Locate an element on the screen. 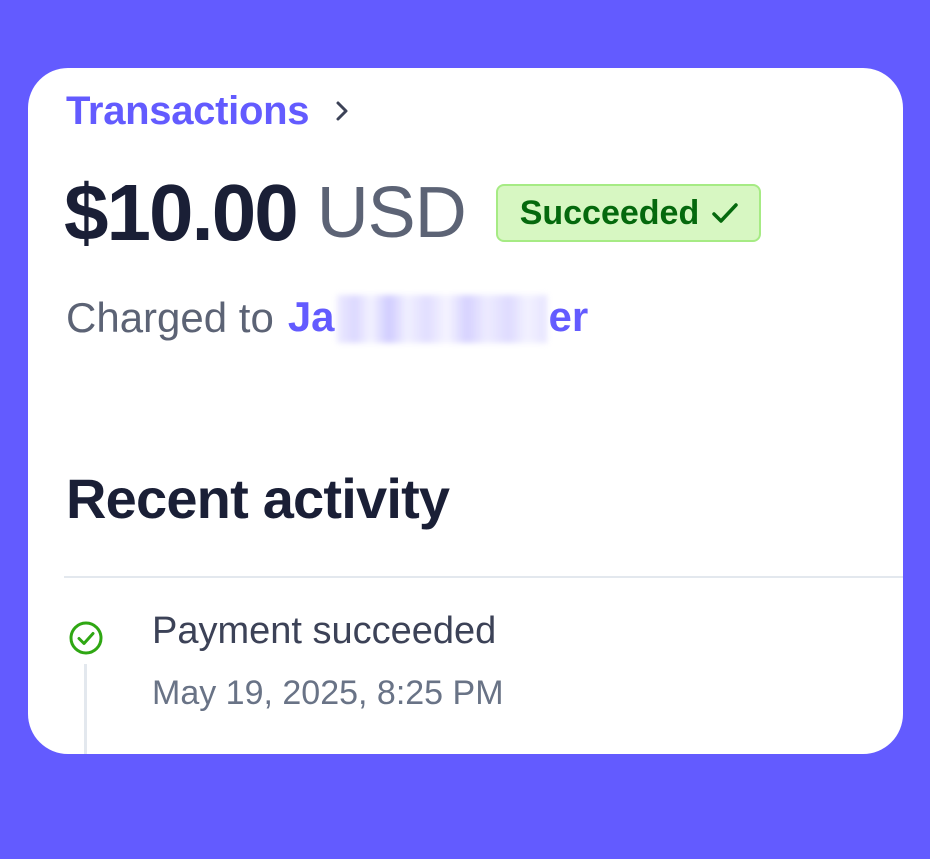  customer-link: Ja er is located at coordinates (438, 318).